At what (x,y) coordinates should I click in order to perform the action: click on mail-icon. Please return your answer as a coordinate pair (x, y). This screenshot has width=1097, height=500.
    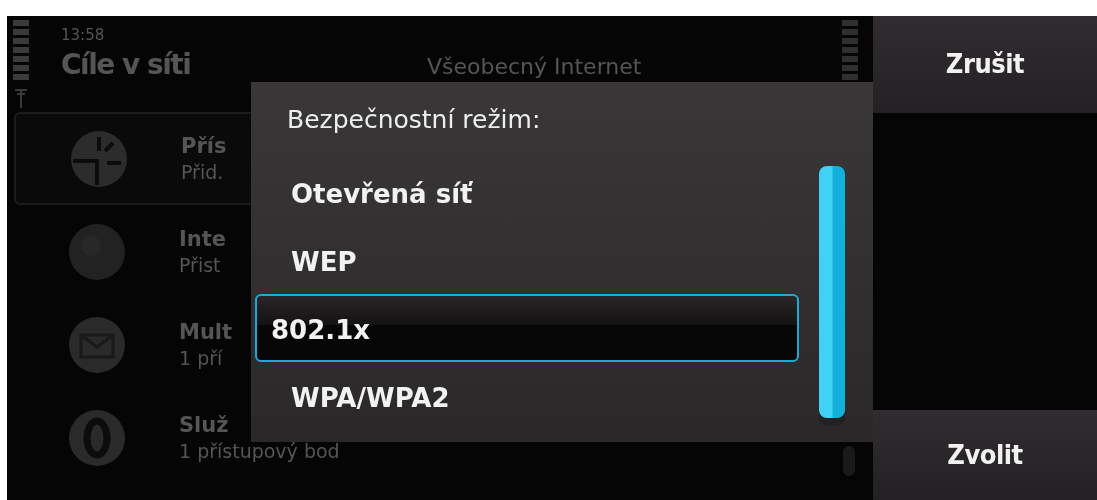
    Looking at the image, I should click on (96, 344).